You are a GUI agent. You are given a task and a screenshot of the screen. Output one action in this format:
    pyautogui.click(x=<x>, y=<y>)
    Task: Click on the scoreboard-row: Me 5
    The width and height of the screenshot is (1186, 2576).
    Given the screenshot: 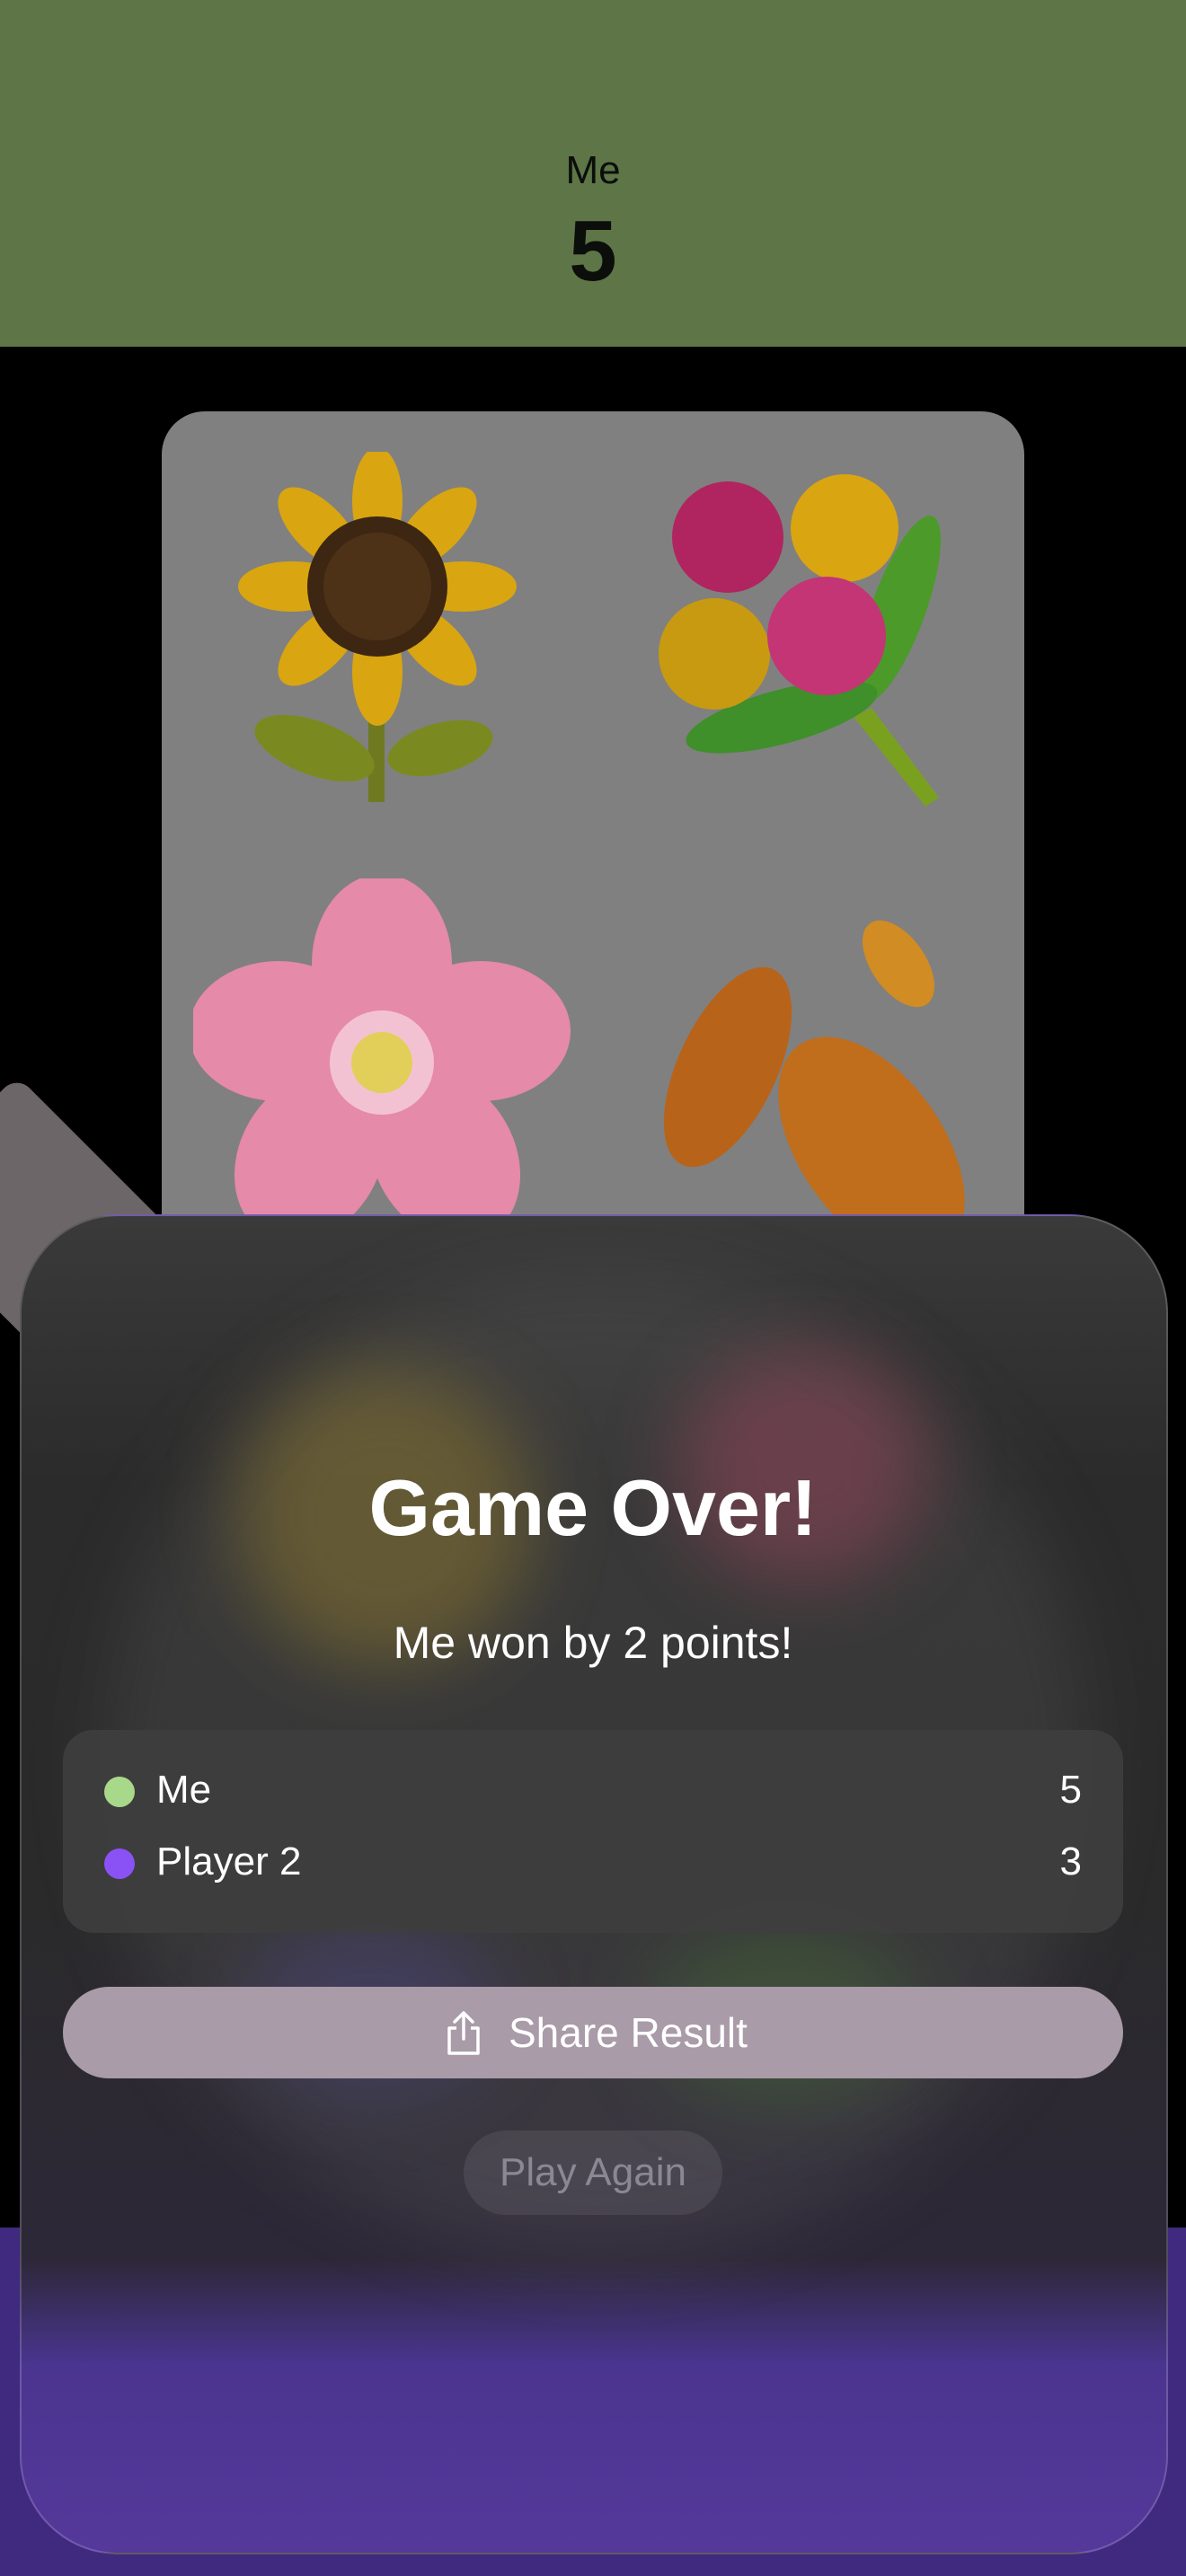 What is the action you would take?
    pyautogui.click(x=593, y=1791)
    